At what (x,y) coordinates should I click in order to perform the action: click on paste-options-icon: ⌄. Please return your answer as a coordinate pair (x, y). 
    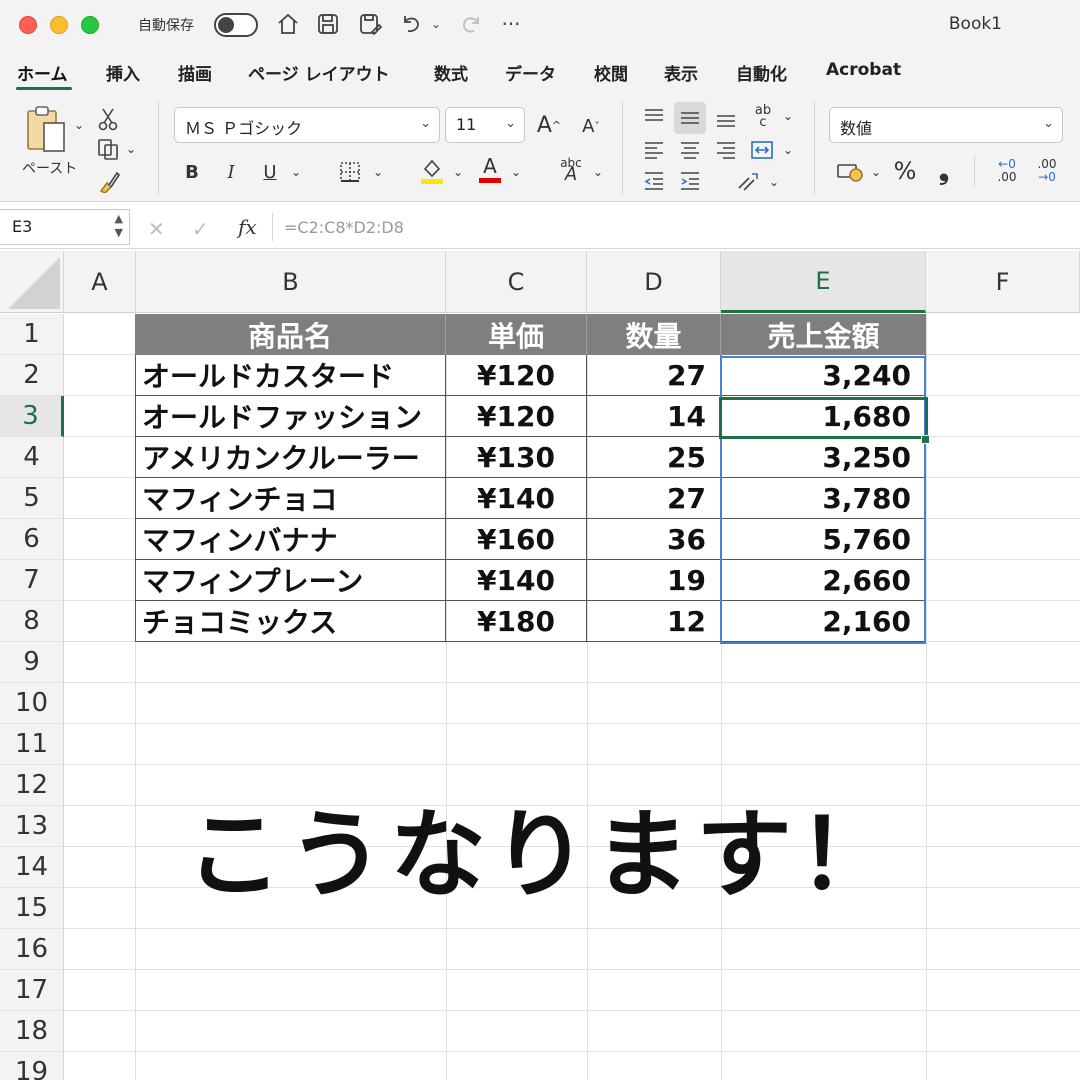
    Looking at the image, I should click on (79, 125).